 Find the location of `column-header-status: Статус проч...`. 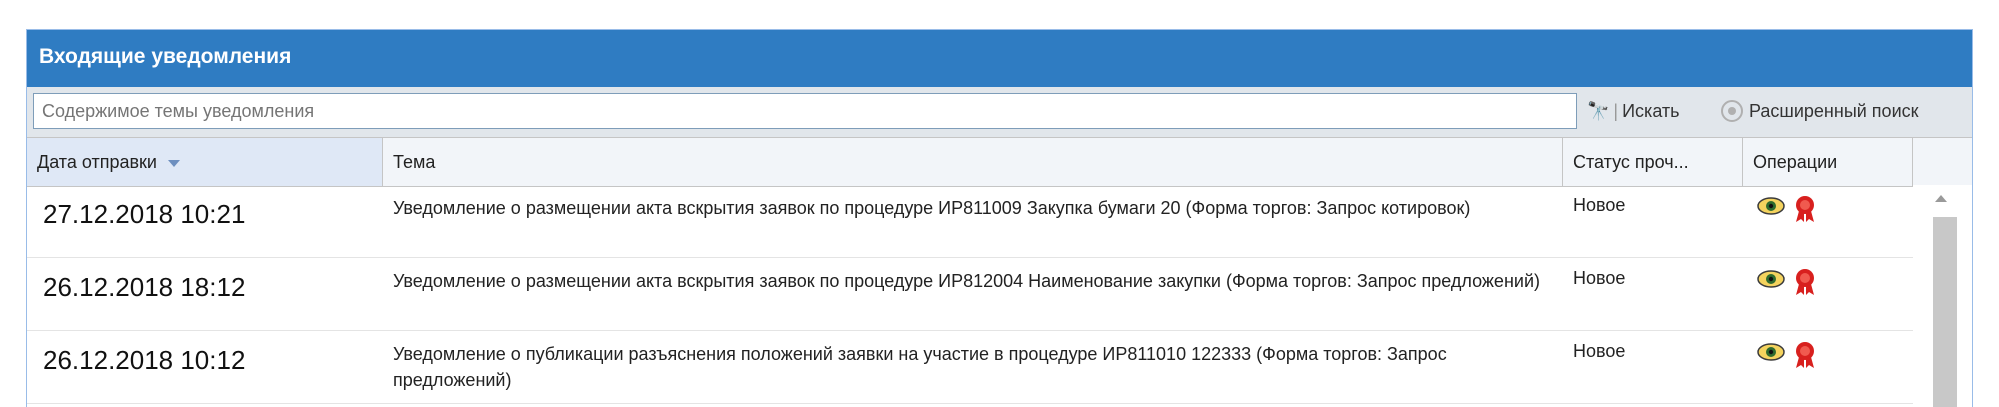

column-header-status: Статус проч... is located at coordinates (1653, 162).